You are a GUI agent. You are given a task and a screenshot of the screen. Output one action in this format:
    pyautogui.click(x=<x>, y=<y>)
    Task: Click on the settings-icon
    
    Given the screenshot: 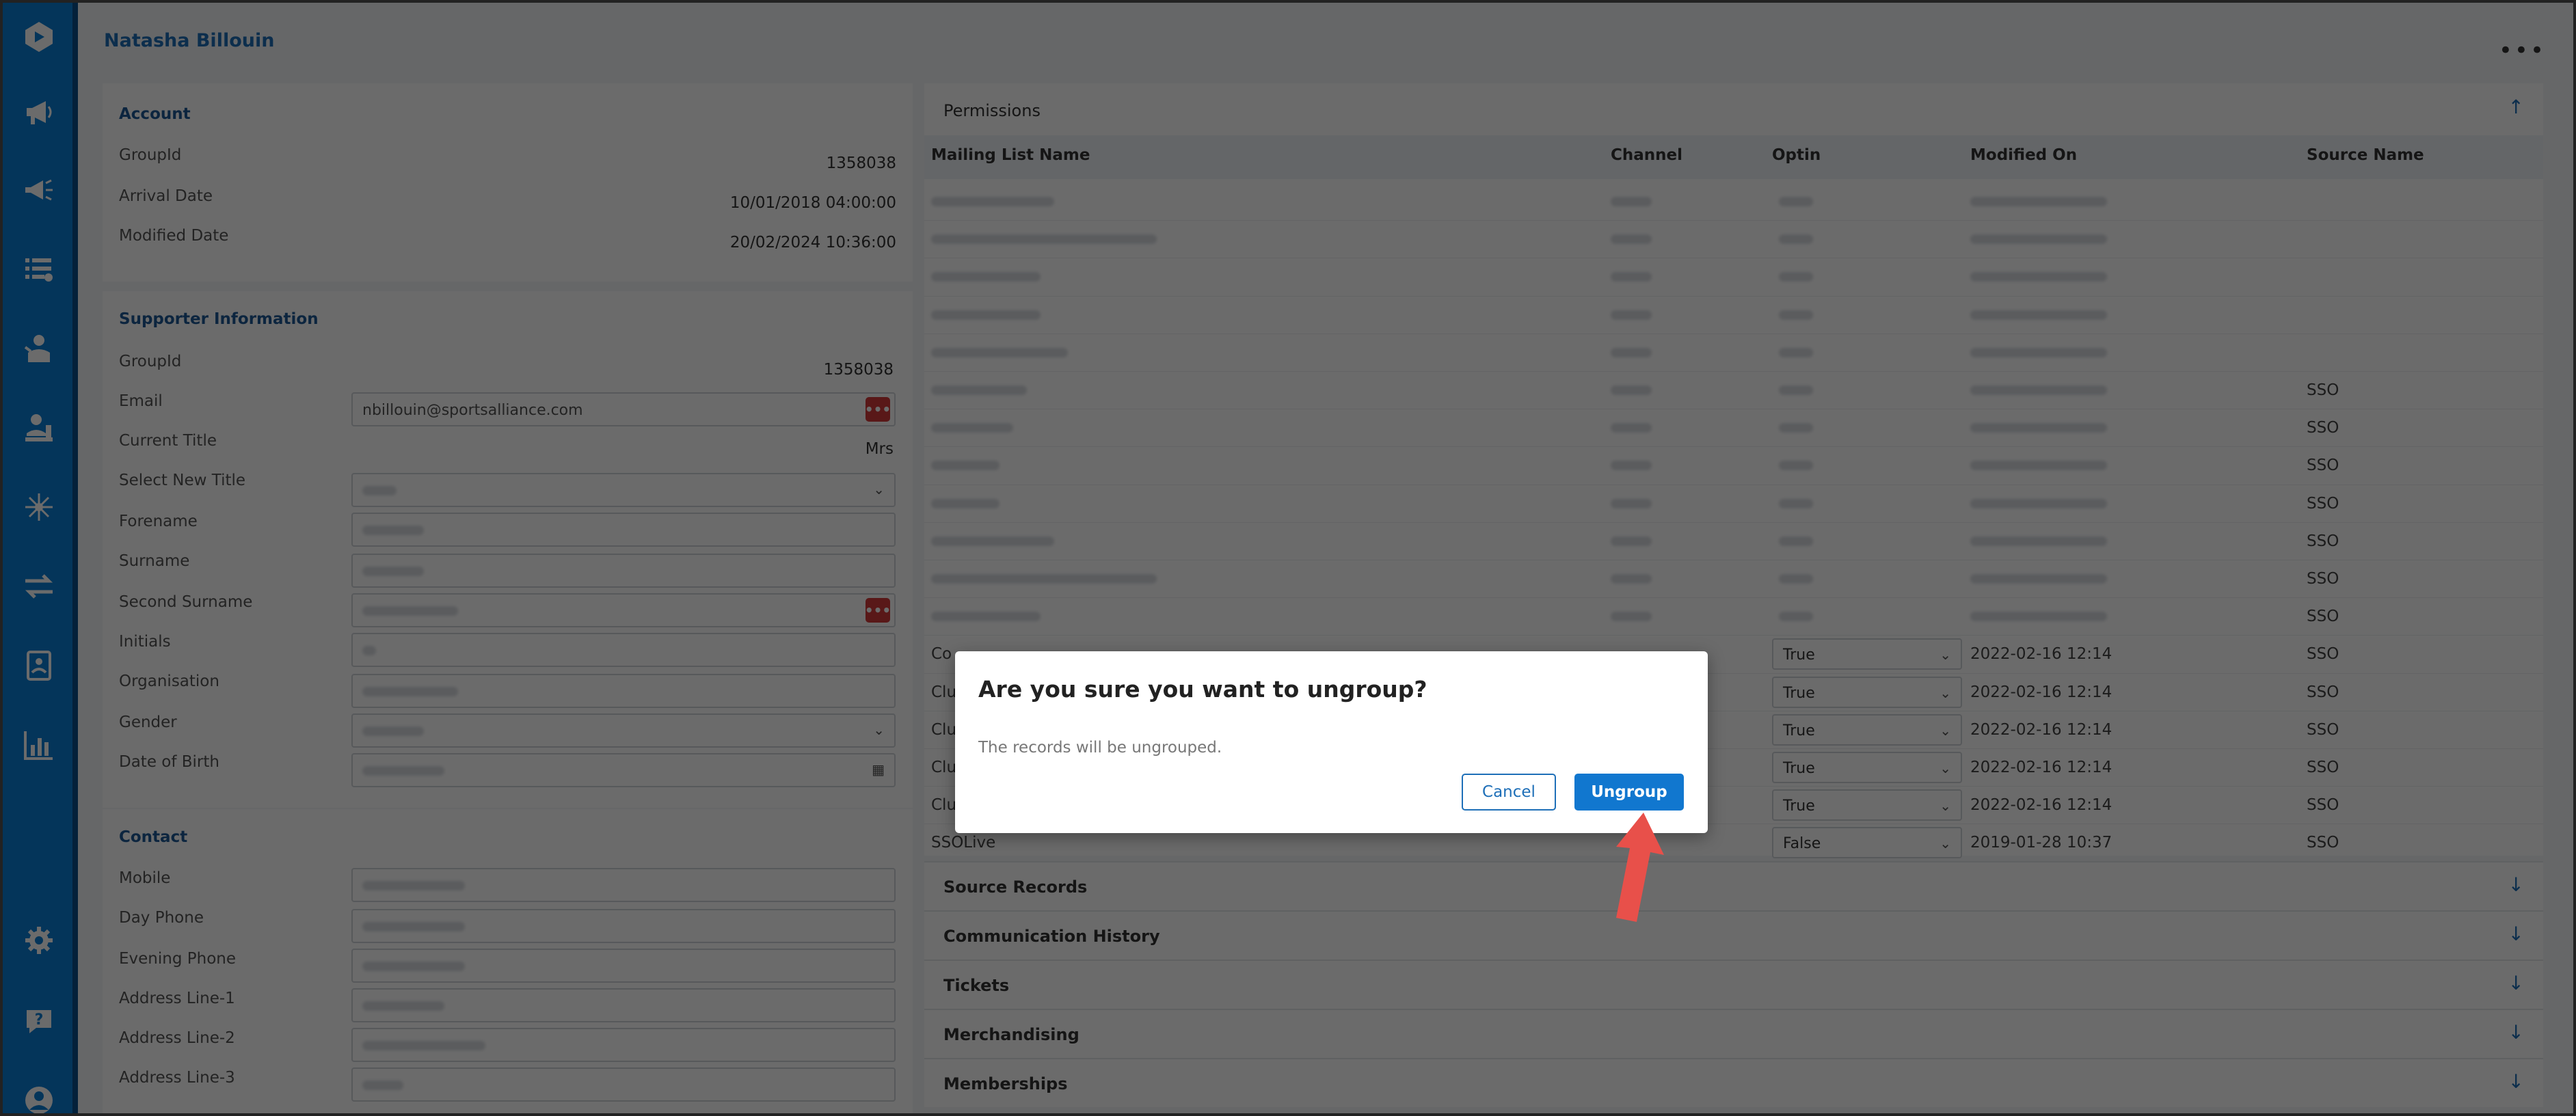 What is the action you would take?
    pyautogui.click(x=39, y=940)
    